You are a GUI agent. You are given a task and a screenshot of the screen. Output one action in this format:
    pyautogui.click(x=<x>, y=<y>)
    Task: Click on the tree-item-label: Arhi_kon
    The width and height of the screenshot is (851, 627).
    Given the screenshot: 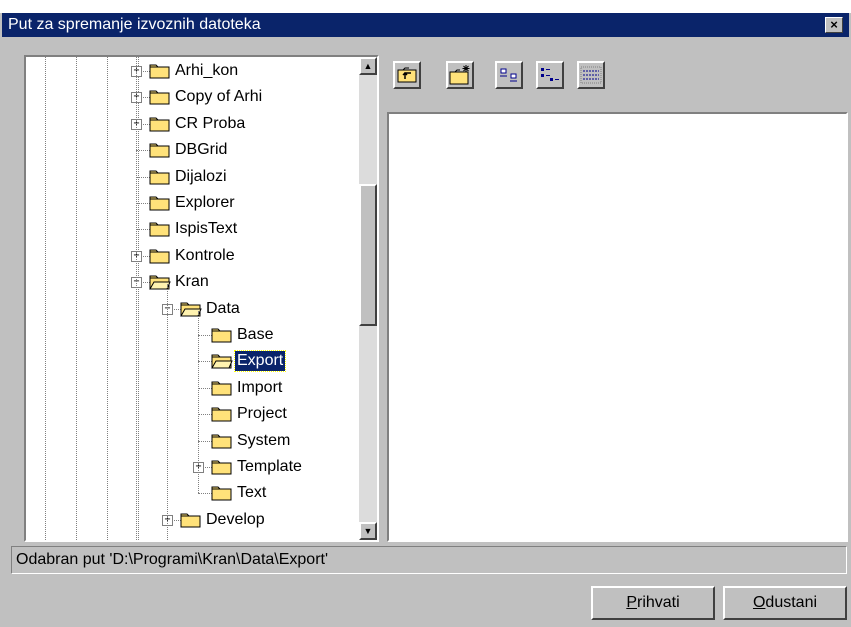 What is the action you would take?
    pyautogui.click(x=206, y=71)
    